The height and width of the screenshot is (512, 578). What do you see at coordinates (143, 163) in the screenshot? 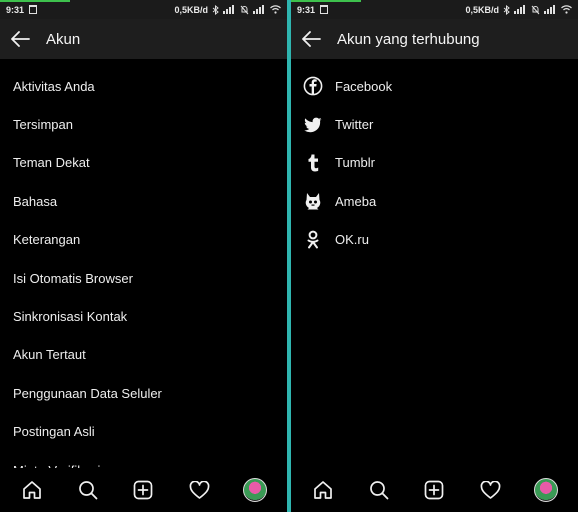
I see `menu-item-teman-dekat: Teman Dekat` at bounding box center [143, 163].